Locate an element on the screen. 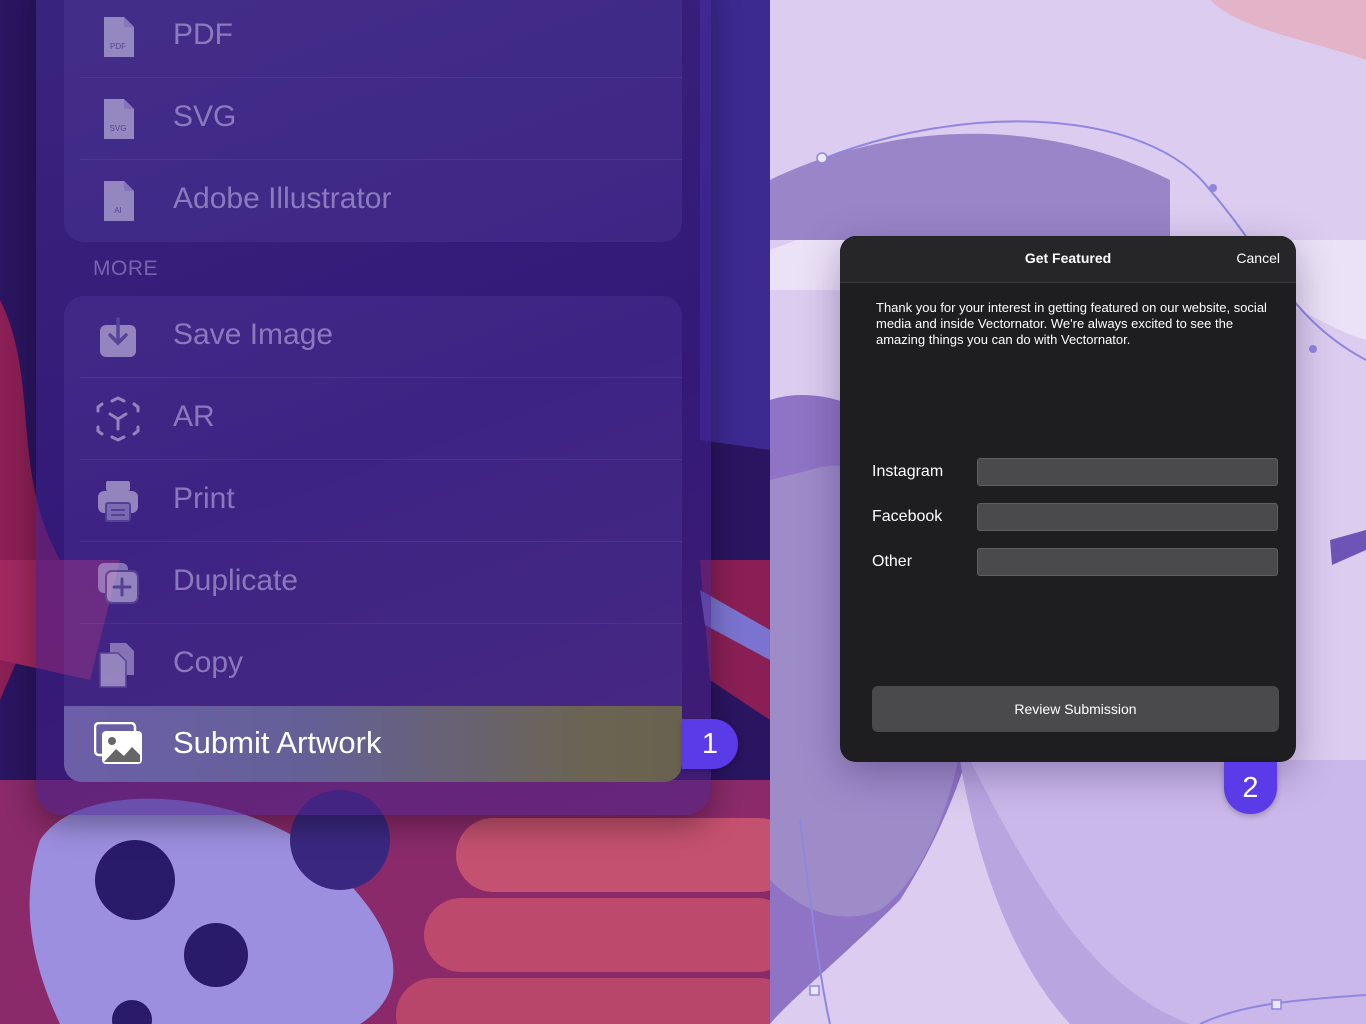  step-badge-1: 1 is located at coordinates (710, 744).